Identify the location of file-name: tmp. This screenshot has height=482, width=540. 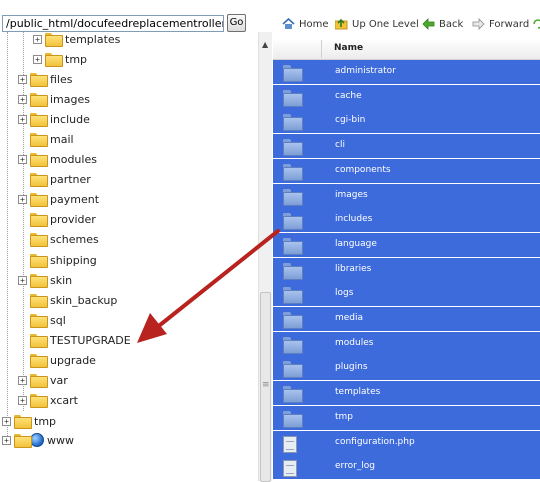
(344, 416).